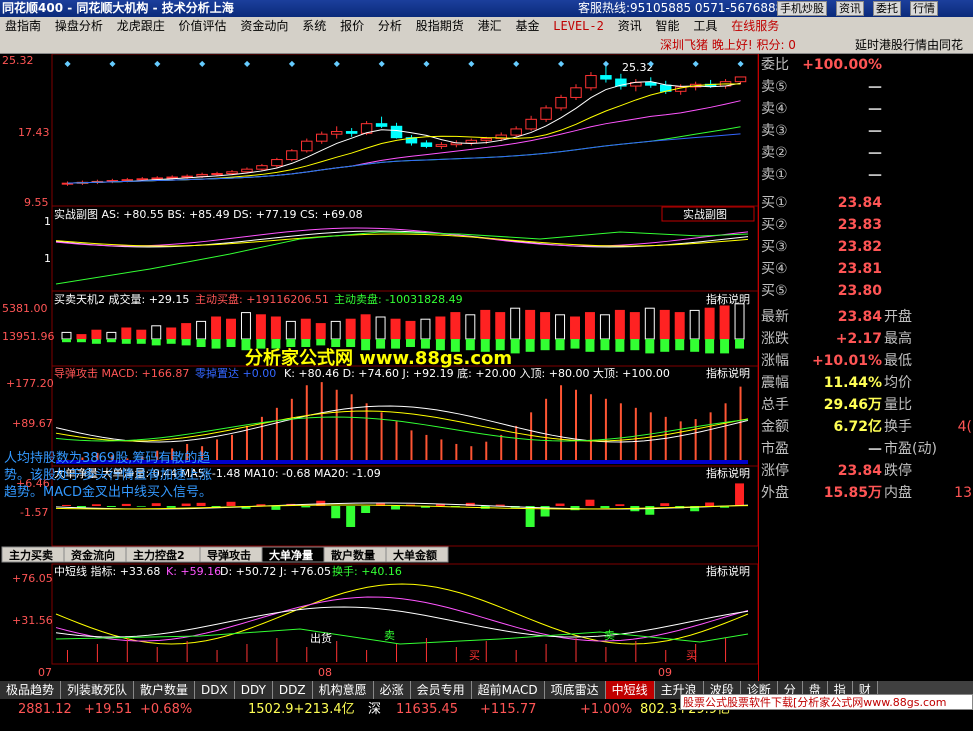 This screenshot has width=973, height=731. What do you see at coordinates (79, 26) in the screenshot?
I see `menu-item: 操盘分析` at bounding box center [79, 26].